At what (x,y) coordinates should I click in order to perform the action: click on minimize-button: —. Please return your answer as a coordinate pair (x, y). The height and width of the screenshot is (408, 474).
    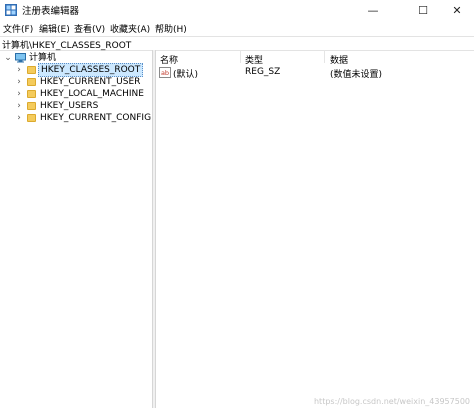
    Looking at the image, I should click on (373, 10).